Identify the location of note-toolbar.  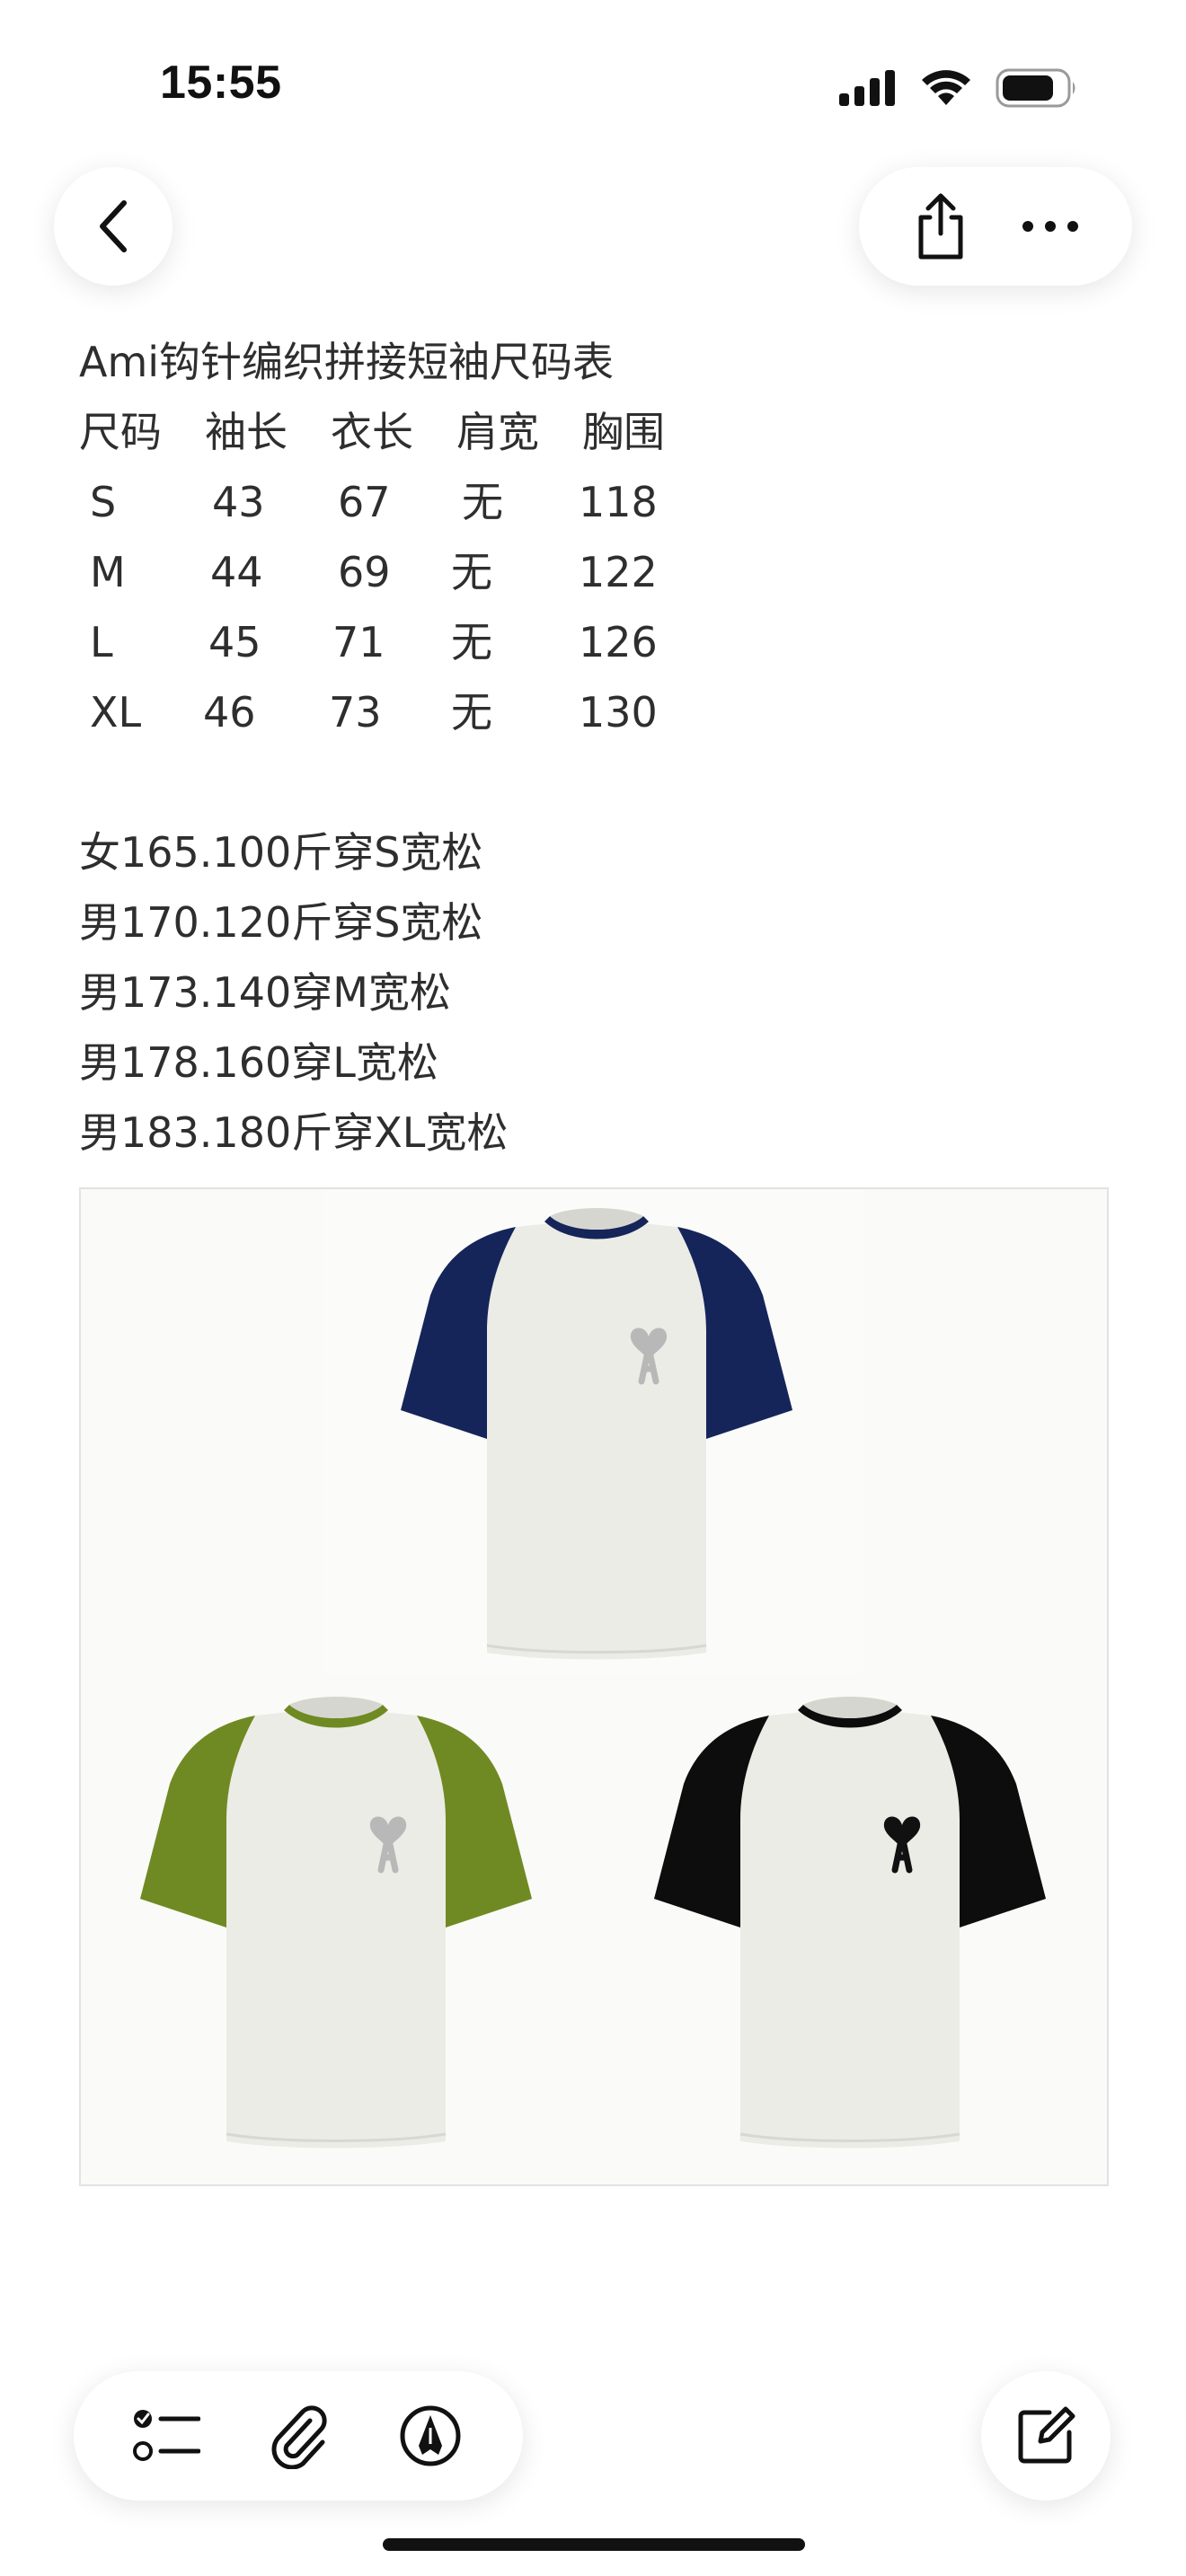
(298, 2436).